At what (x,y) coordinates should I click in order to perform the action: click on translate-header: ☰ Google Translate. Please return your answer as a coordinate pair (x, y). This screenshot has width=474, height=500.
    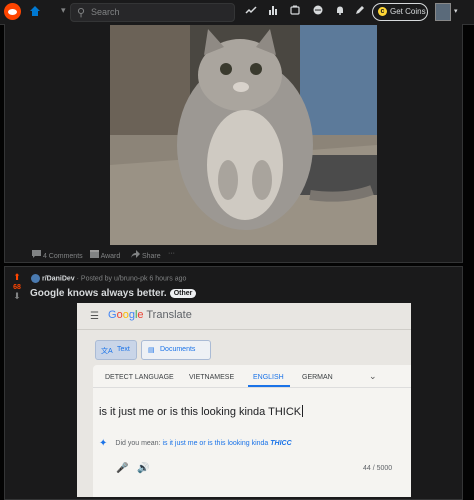
    Looking at the image, I should click on (244, 316).